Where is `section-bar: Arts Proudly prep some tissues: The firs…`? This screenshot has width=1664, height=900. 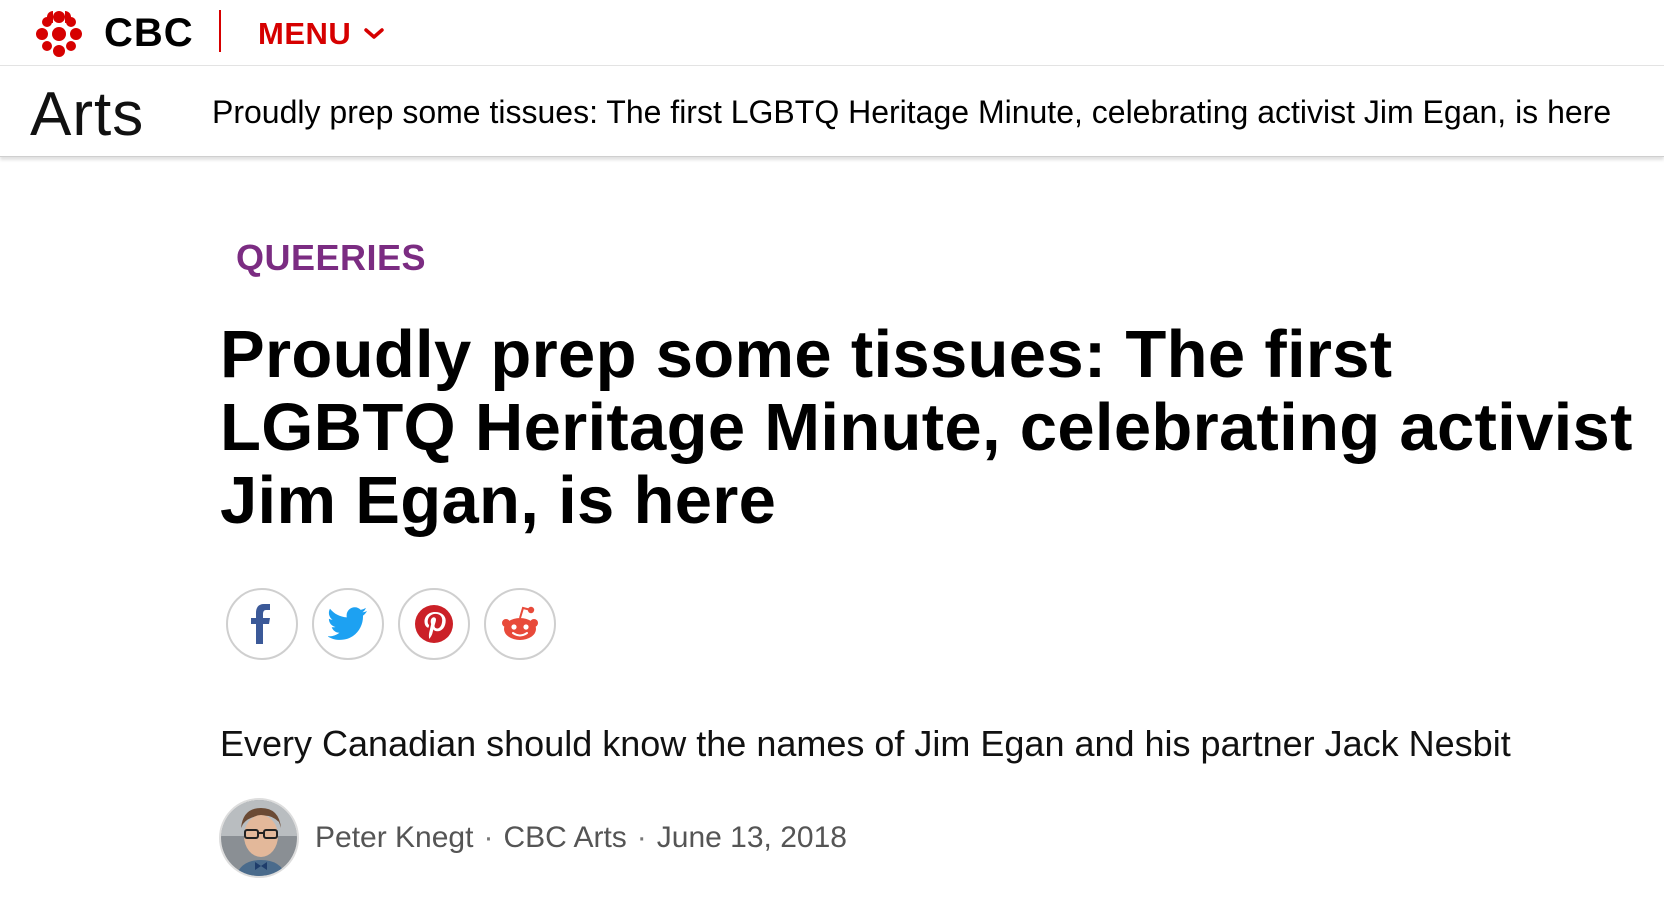
section-bar: Arts Proudly prep some tissues: The firs… is located at coordinates (832, 111).